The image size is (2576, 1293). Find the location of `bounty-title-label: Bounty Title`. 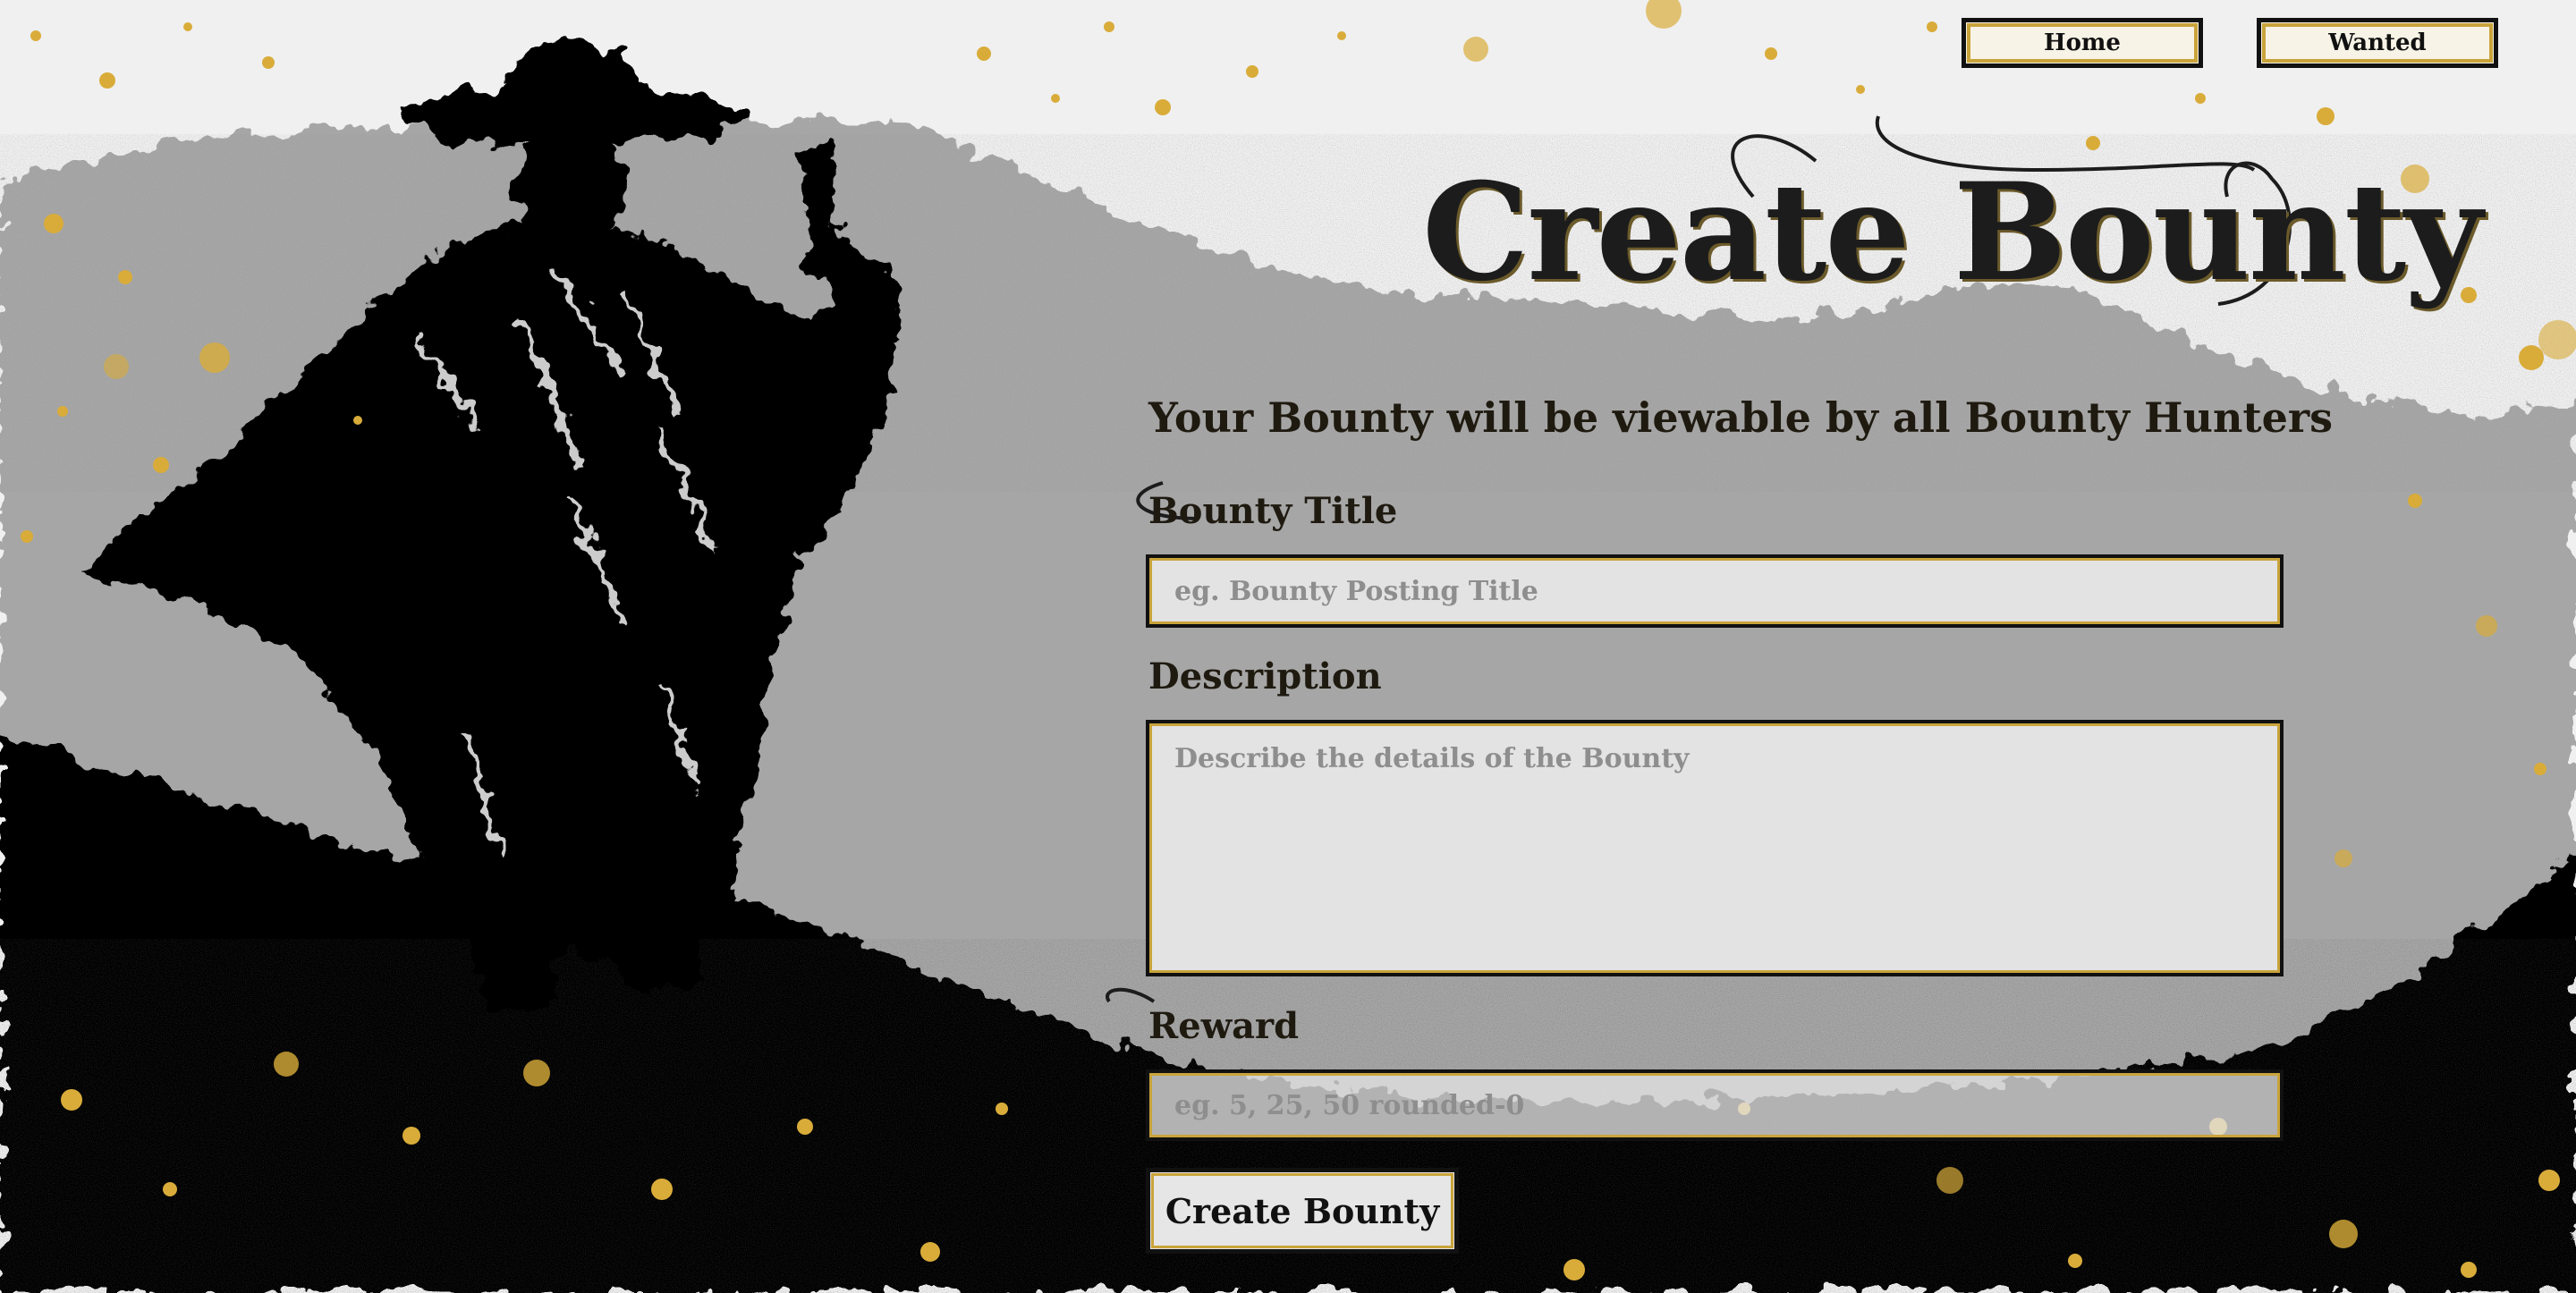

bounty-title-label: Bounty Title is located at coordinates (1273, 511).